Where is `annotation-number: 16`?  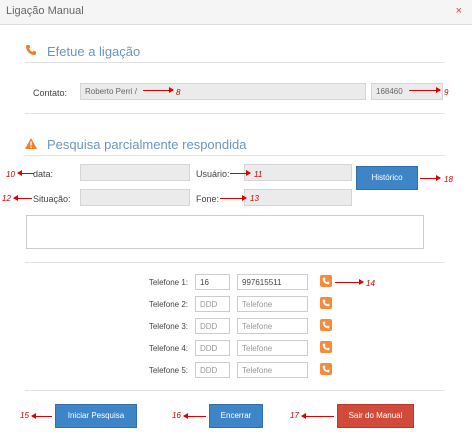 annotation-number: 16 is located at coordinates (176, 415).